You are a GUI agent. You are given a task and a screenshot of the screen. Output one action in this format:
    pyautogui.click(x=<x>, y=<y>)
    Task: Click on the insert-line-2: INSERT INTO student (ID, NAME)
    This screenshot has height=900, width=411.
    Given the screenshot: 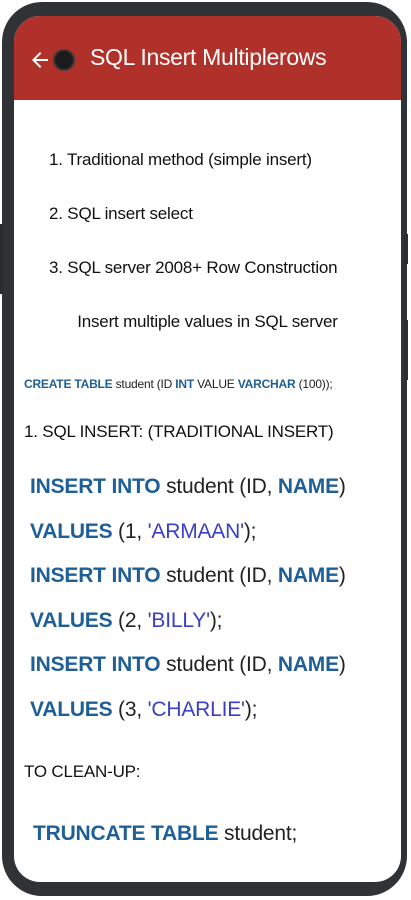 What is the action you would take?
    pyautogui.click(x=188, y=576)
    